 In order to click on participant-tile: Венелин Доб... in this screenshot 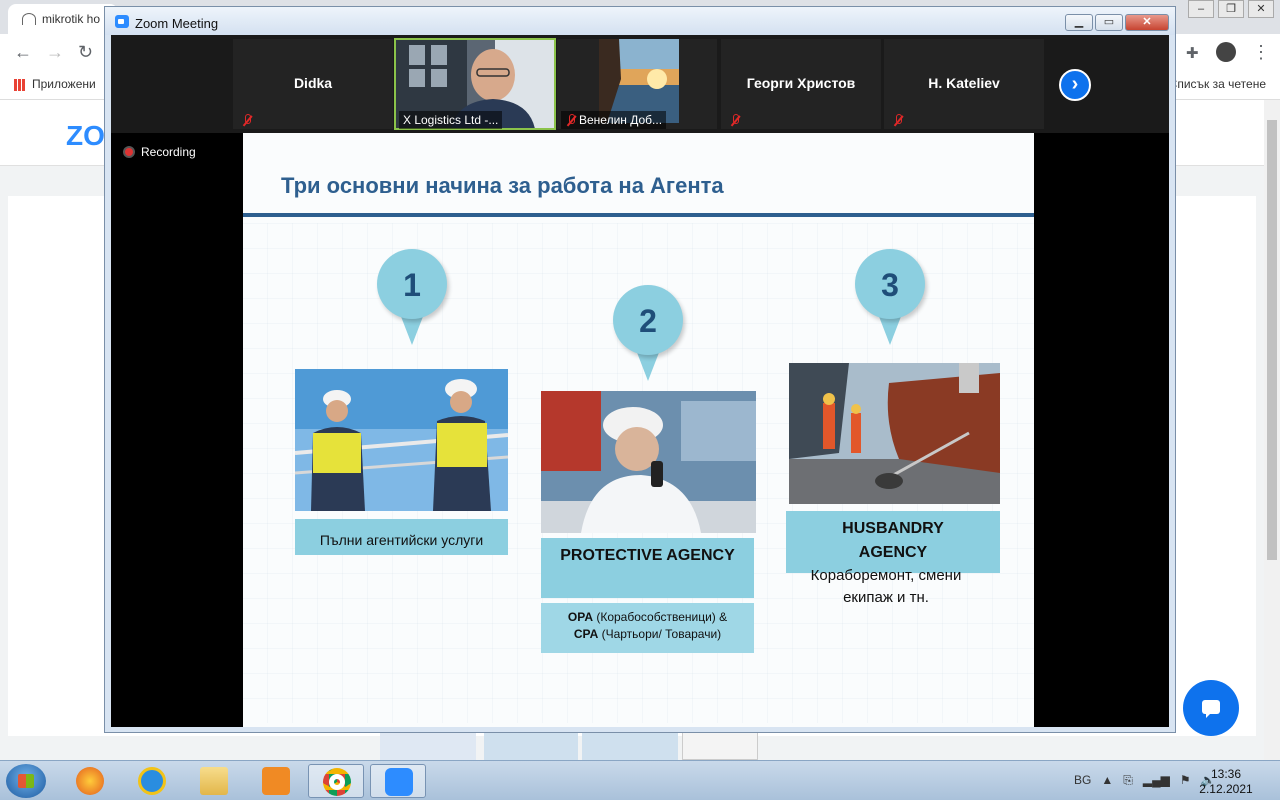, I will do `click(637, 84)`.